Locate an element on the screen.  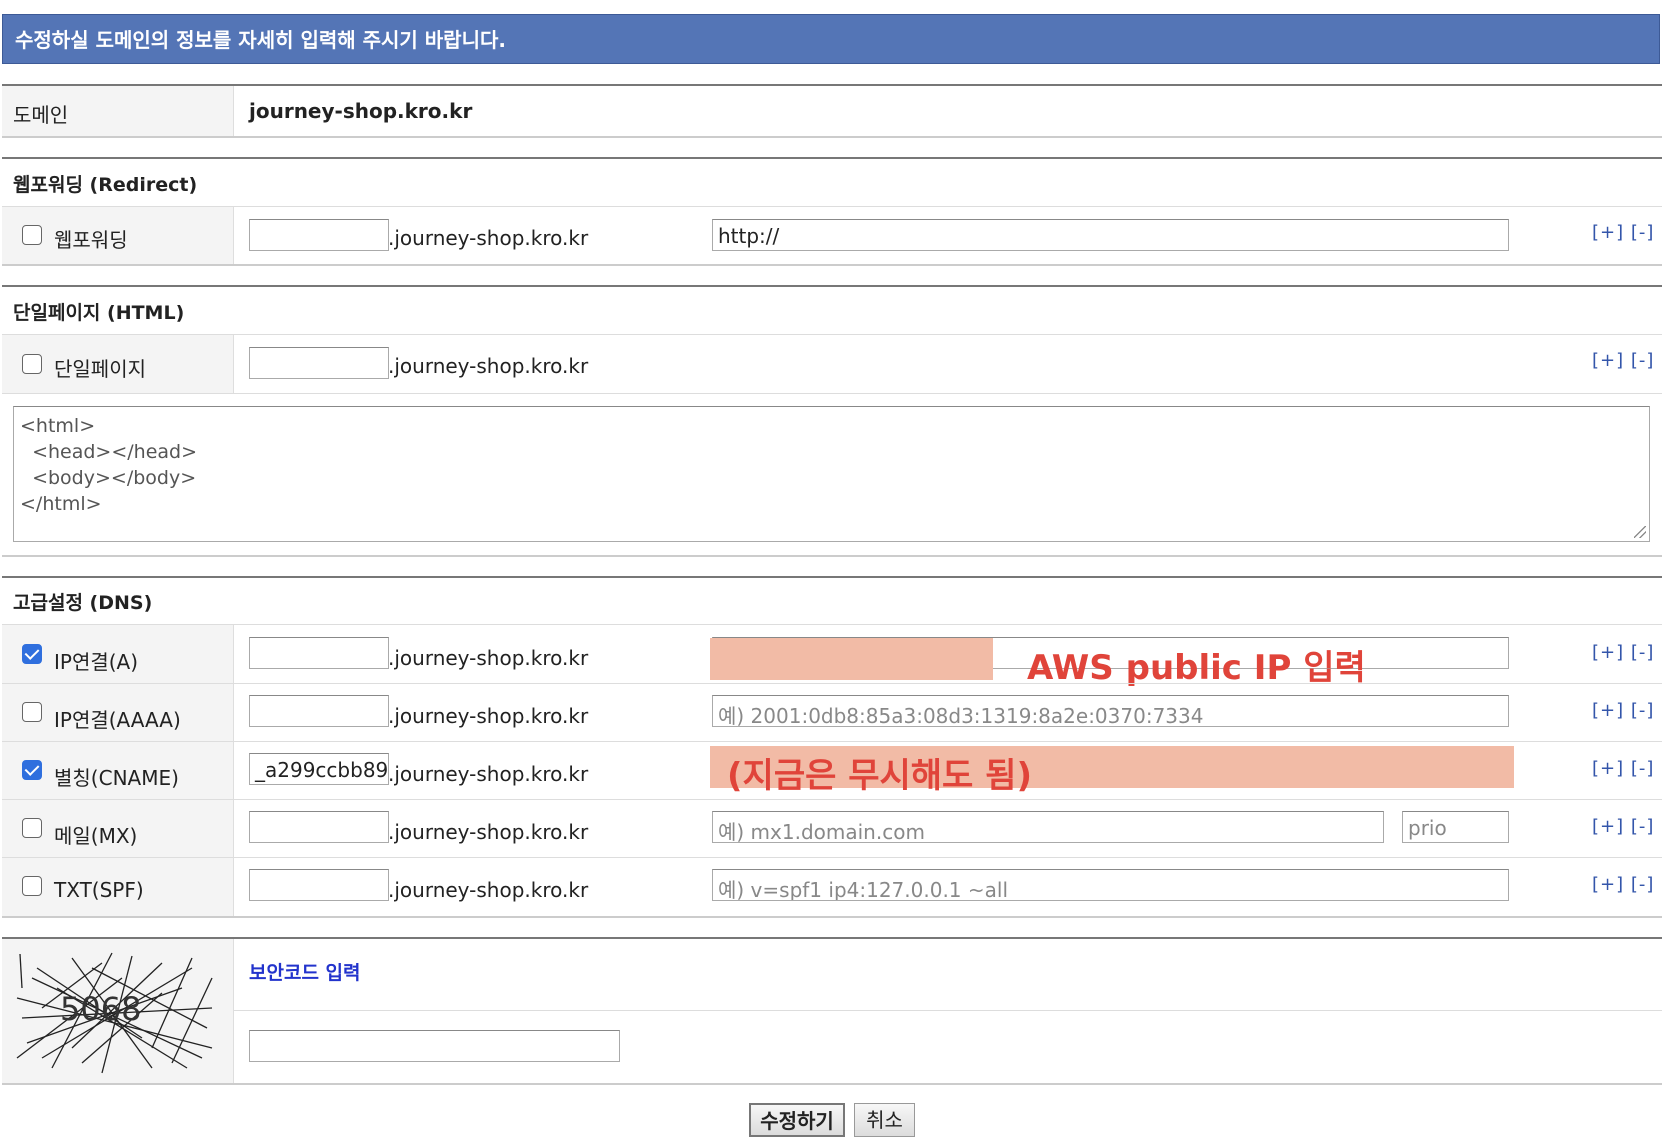
dns-a-checkbox is located at coordinates (32, 654).